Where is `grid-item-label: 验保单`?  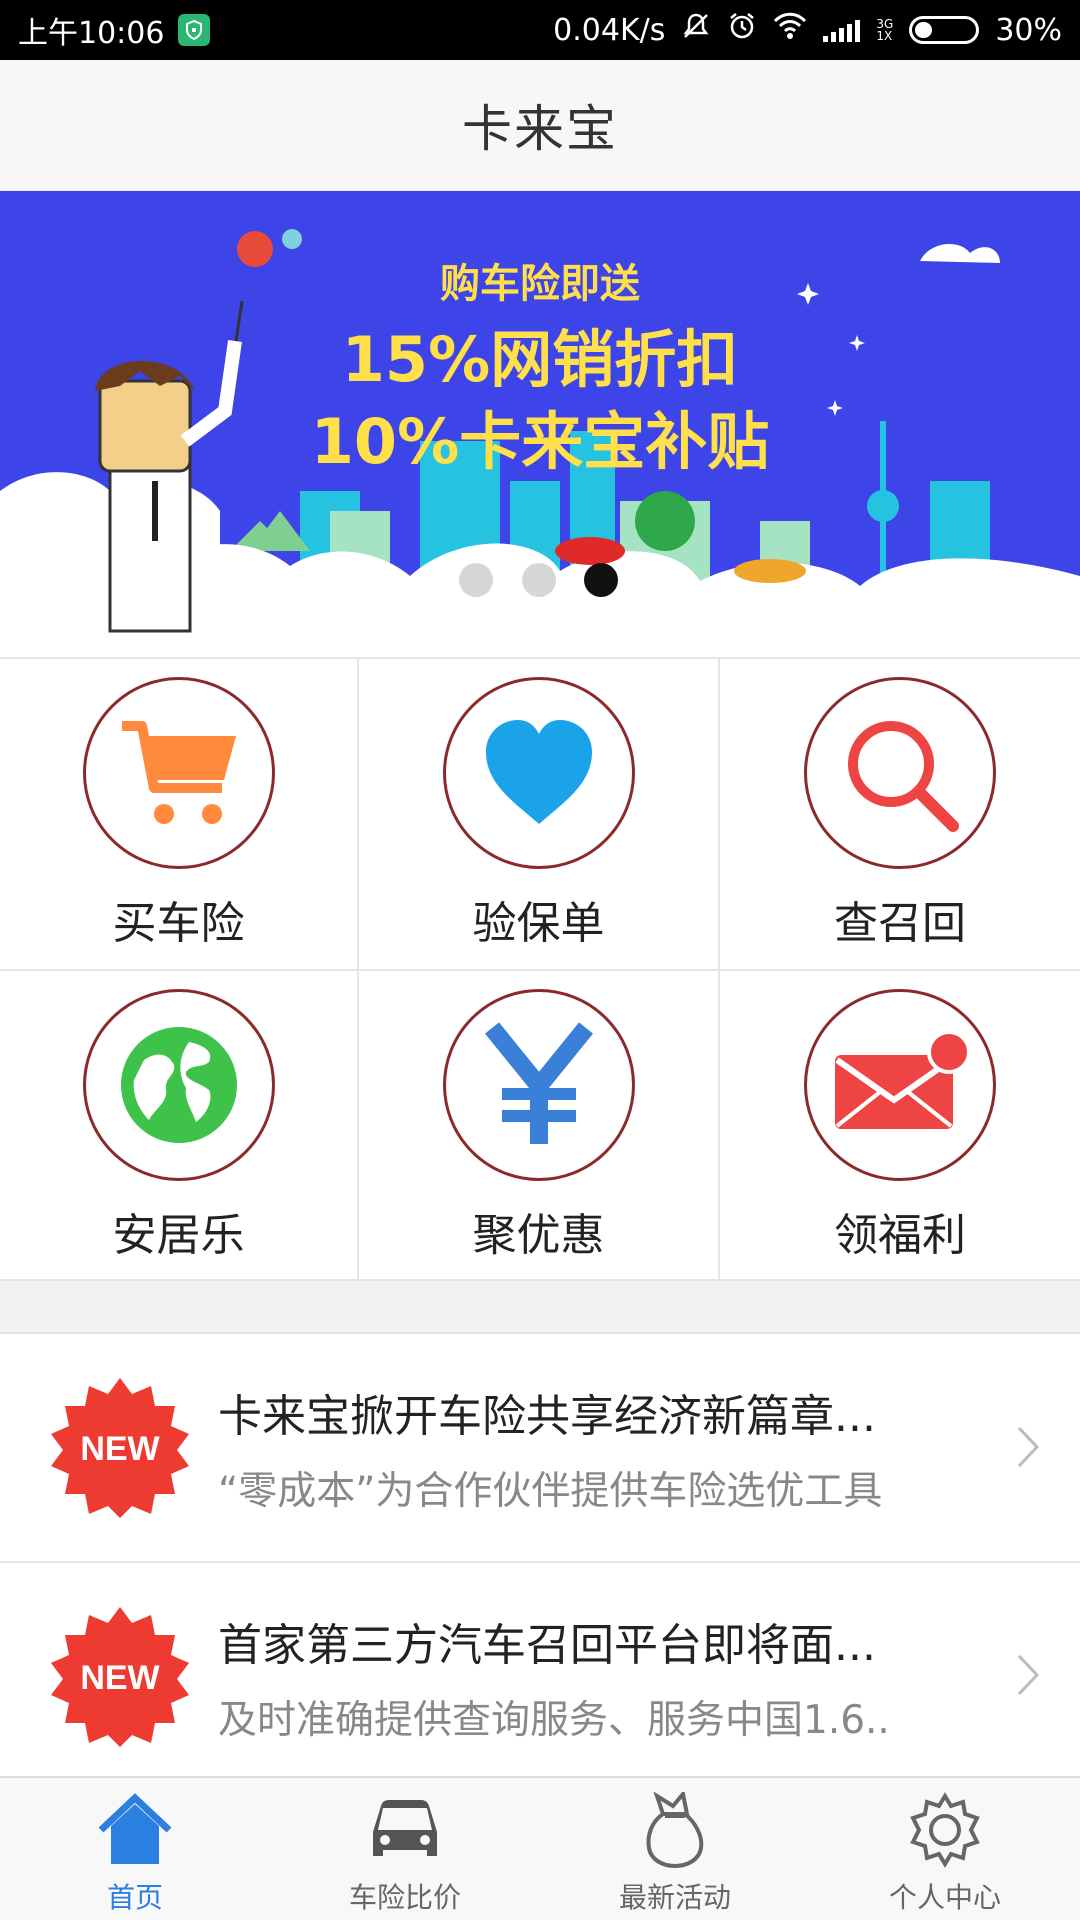
grid-item-label: 验保单 is located at coordinates (538, 923).